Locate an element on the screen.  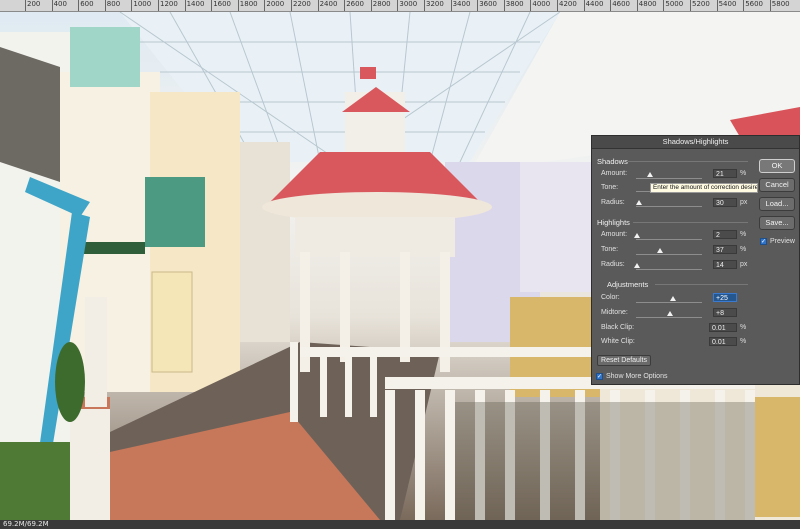
shadows-amount-slider is located at coordinates (669, 178).